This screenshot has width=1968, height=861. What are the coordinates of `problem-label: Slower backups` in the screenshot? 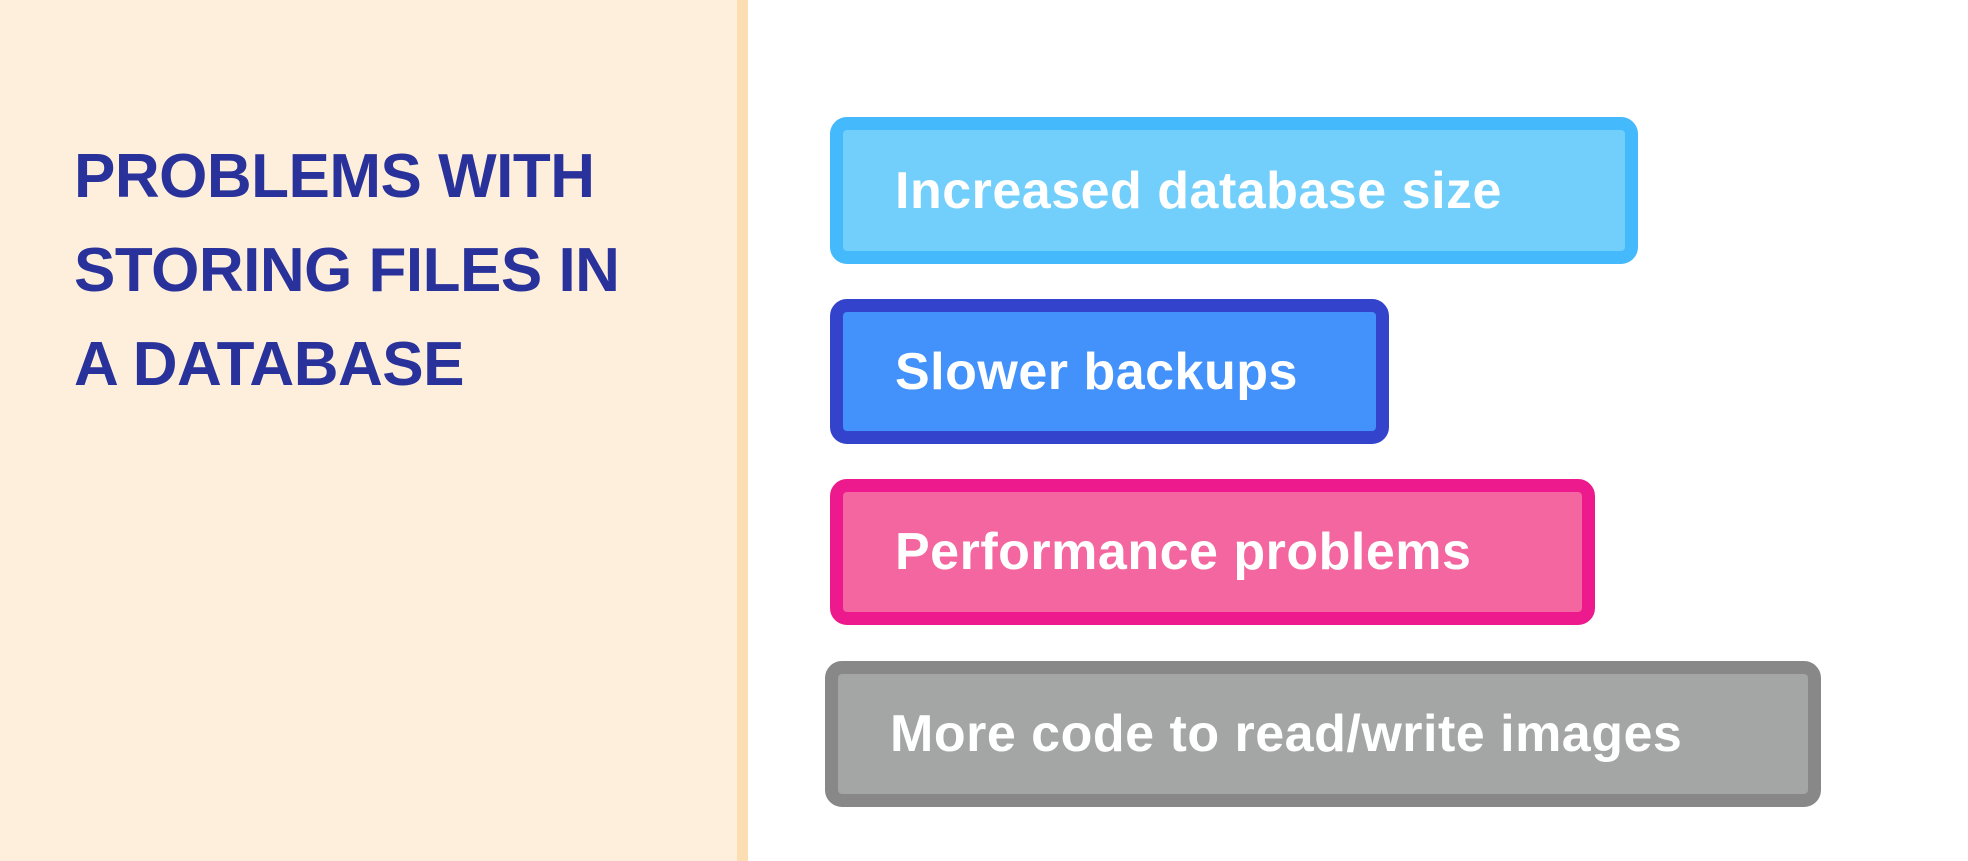 It's located at (1096, 371).